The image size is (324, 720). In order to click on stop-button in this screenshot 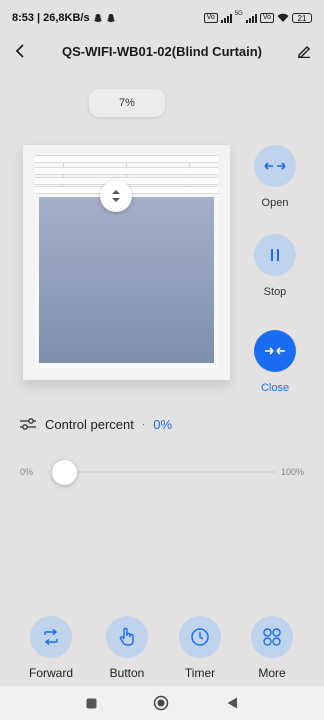, I will do `click(275, 255)`.